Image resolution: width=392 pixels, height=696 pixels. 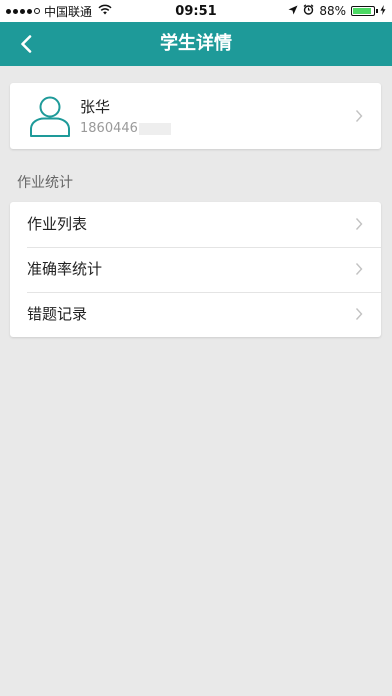 I want to click on student-phone: 1860446, so click(x=125, y=128).